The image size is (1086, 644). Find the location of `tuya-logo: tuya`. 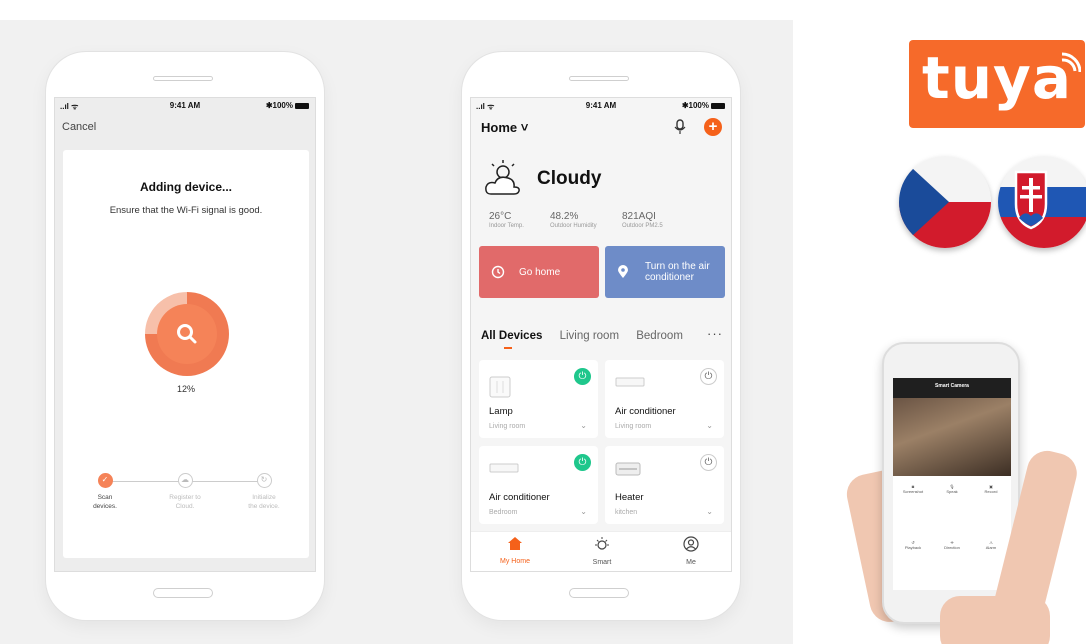

tuya-logo: tuya is located at coordinates (997, 84).